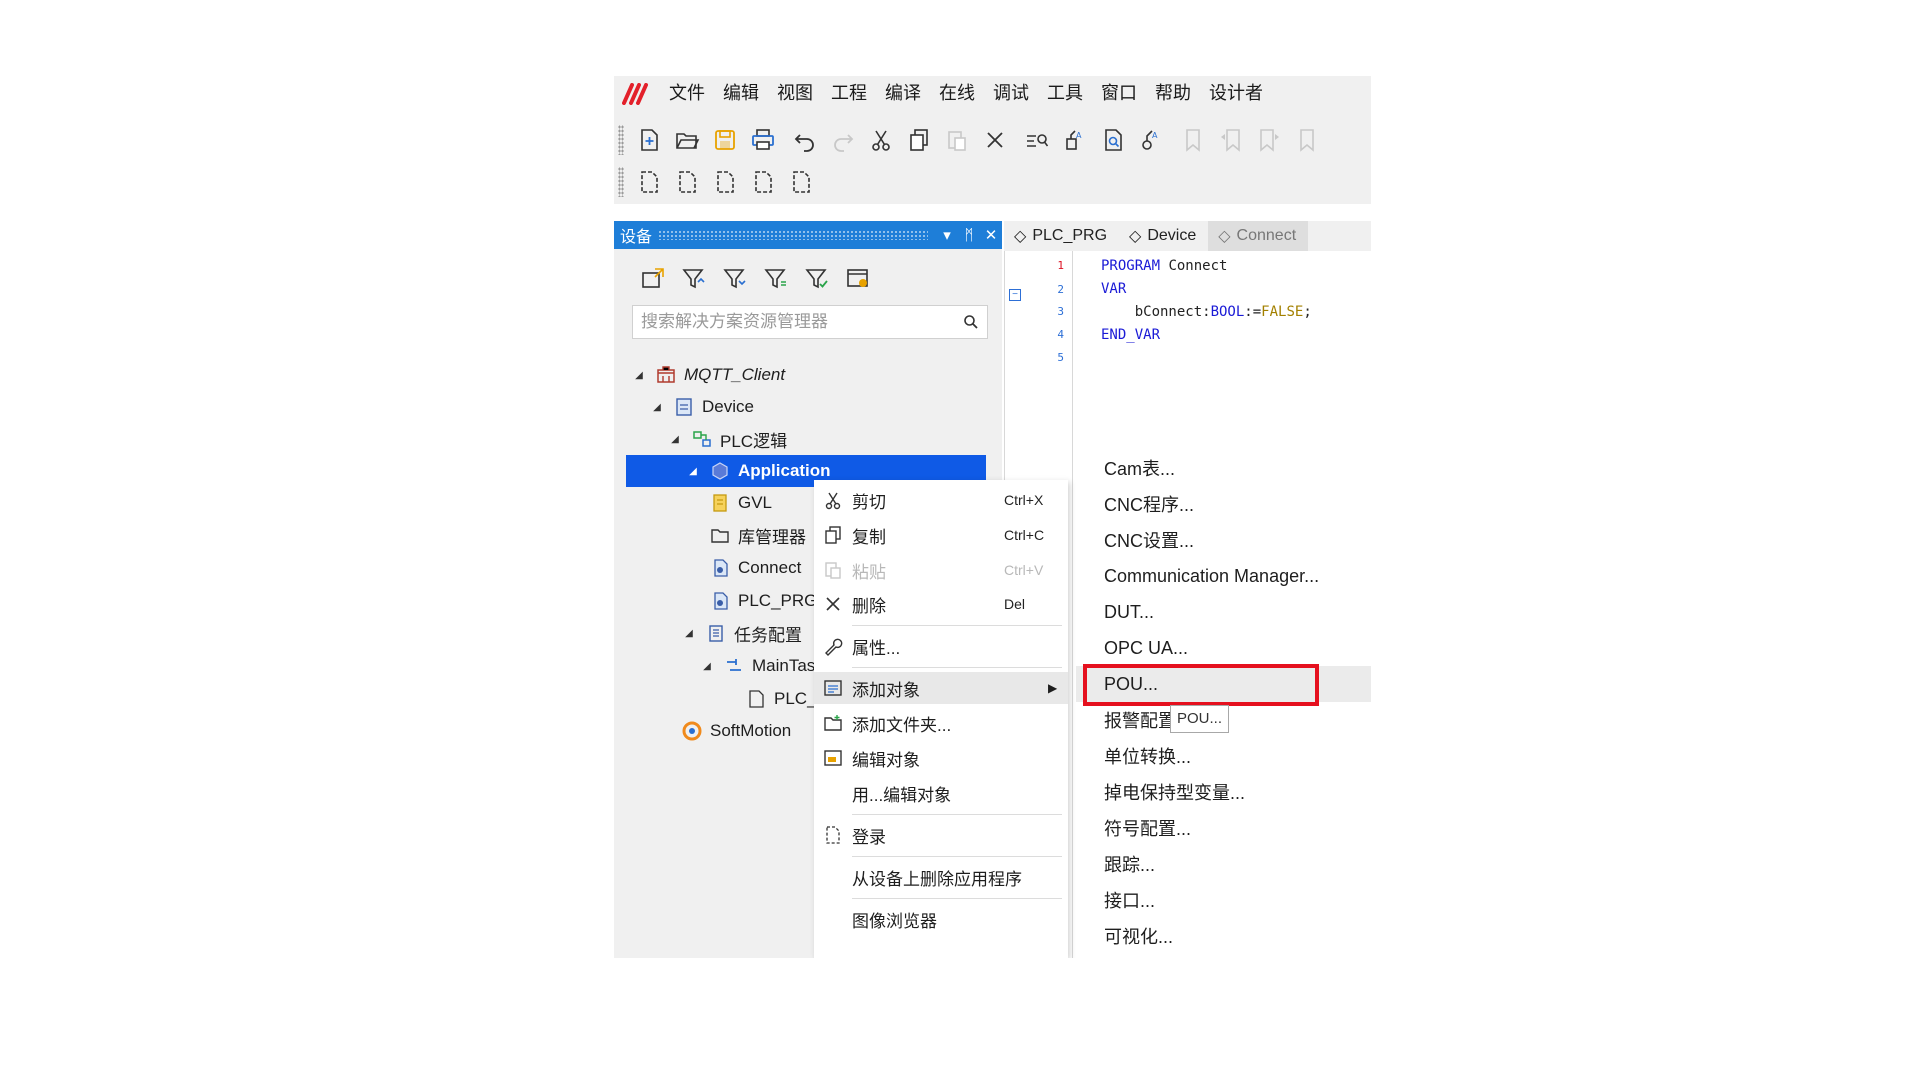 This screenshot has height=1080, width=1920. I want to click on doc2-icon, so click(687, 182).